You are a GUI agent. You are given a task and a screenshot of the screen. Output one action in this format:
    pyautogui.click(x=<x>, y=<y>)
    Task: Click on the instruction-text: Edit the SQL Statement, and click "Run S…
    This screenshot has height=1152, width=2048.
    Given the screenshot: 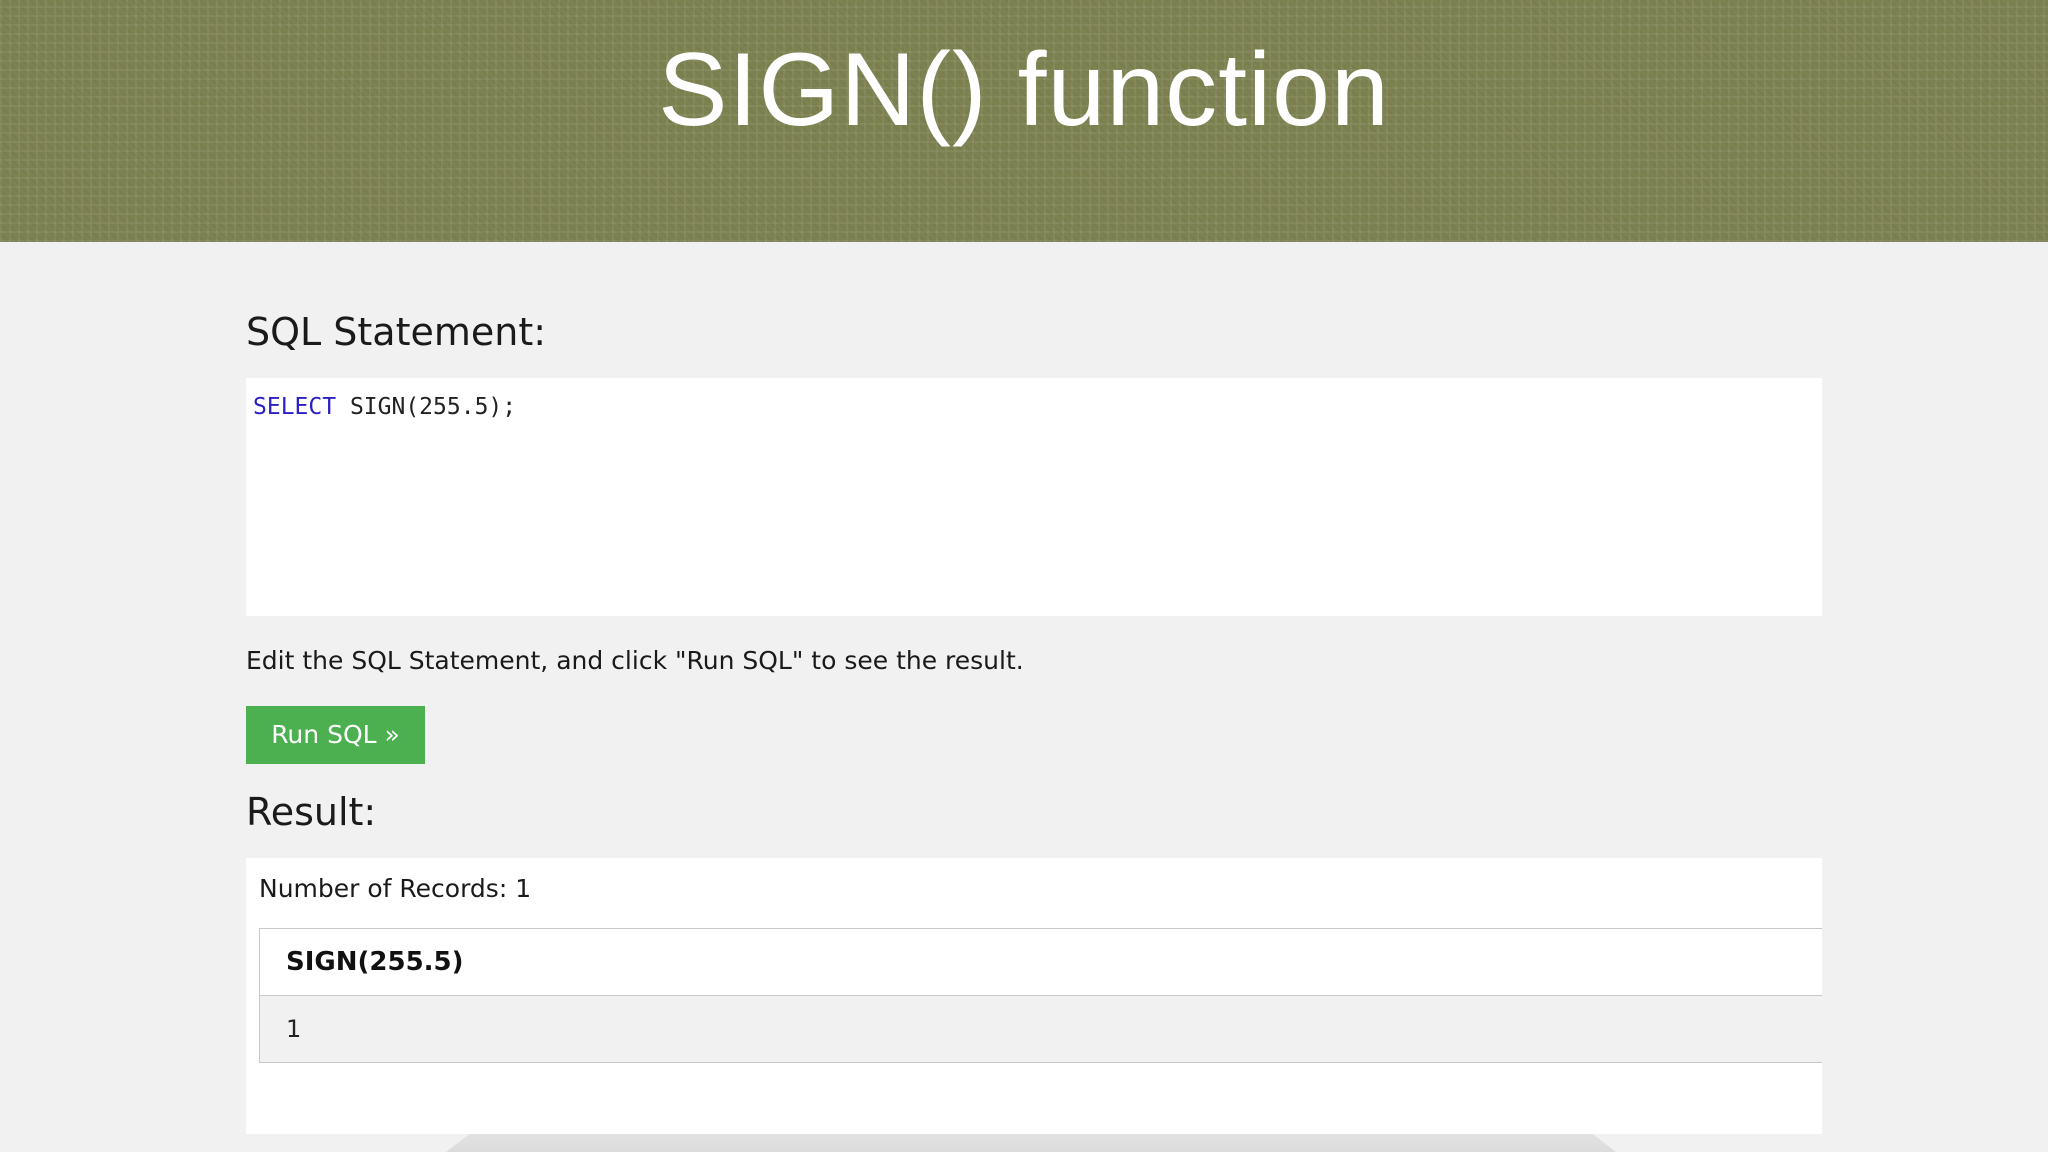 What is the action you would take?
    pyautogui.click(x=635, y=660)
    